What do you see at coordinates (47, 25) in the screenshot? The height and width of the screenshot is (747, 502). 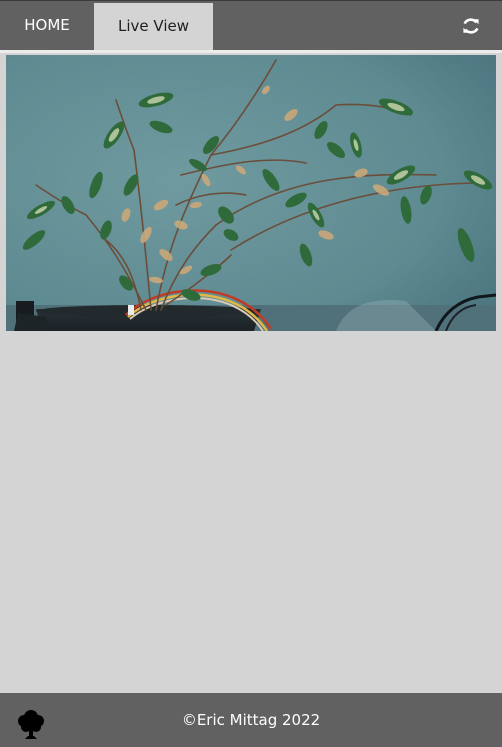 I see `nav-home-link: HOME` at bounding box center [47, 25].